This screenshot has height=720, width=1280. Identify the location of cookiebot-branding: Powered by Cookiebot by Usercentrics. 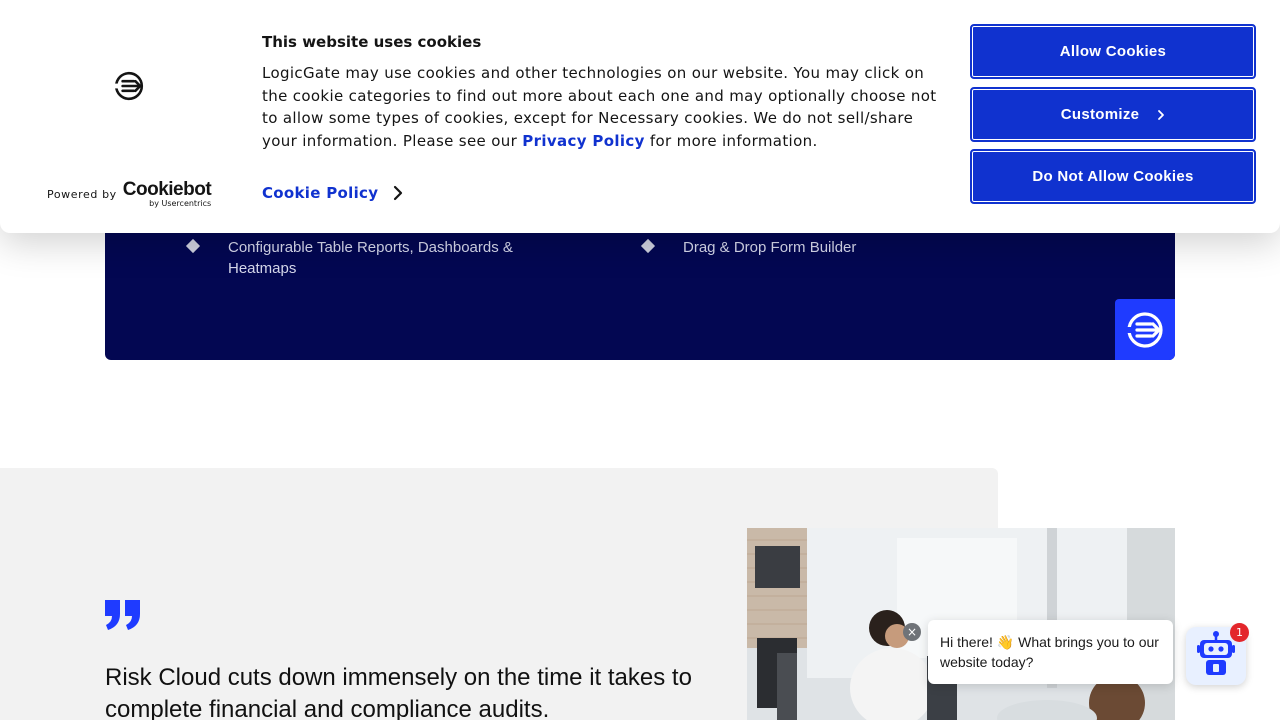
(129, 193).